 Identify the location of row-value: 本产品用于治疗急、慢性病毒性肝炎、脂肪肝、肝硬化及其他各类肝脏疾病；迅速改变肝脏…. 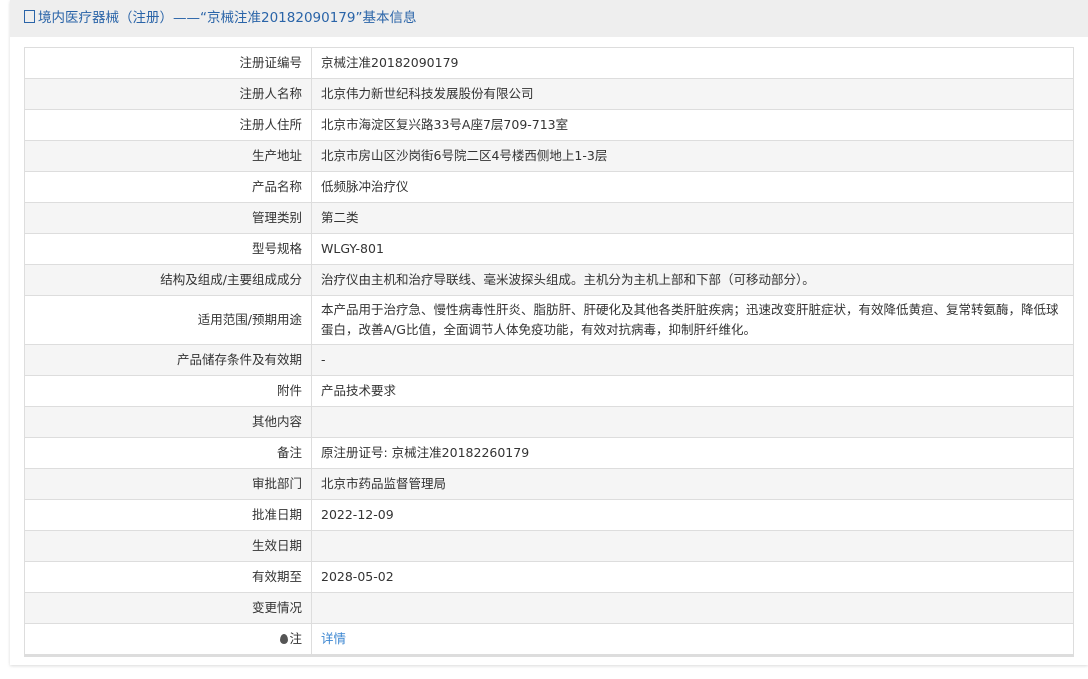
(692, 320).